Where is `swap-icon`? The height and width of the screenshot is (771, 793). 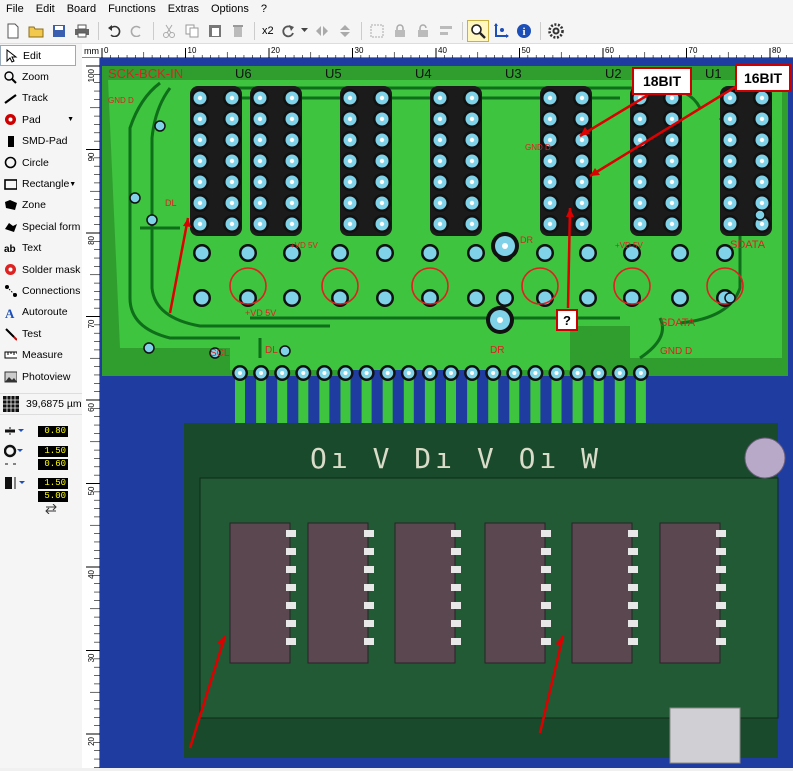
swap-icon is located at coordinates (51, 509).